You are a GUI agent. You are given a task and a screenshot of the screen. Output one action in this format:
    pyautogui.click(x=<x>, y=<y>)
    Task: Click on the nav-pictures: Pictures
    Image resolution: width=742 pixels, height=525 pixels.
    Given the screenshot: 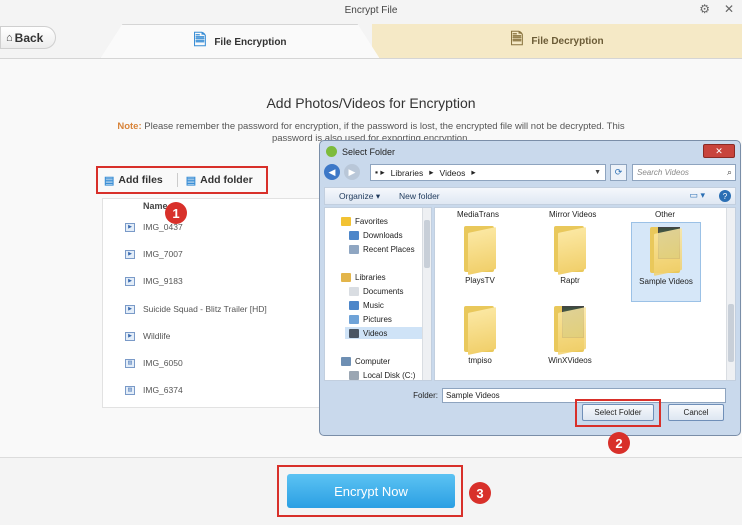 What is the action you would take?
    pyautogui.click(x=370, y=319)
    